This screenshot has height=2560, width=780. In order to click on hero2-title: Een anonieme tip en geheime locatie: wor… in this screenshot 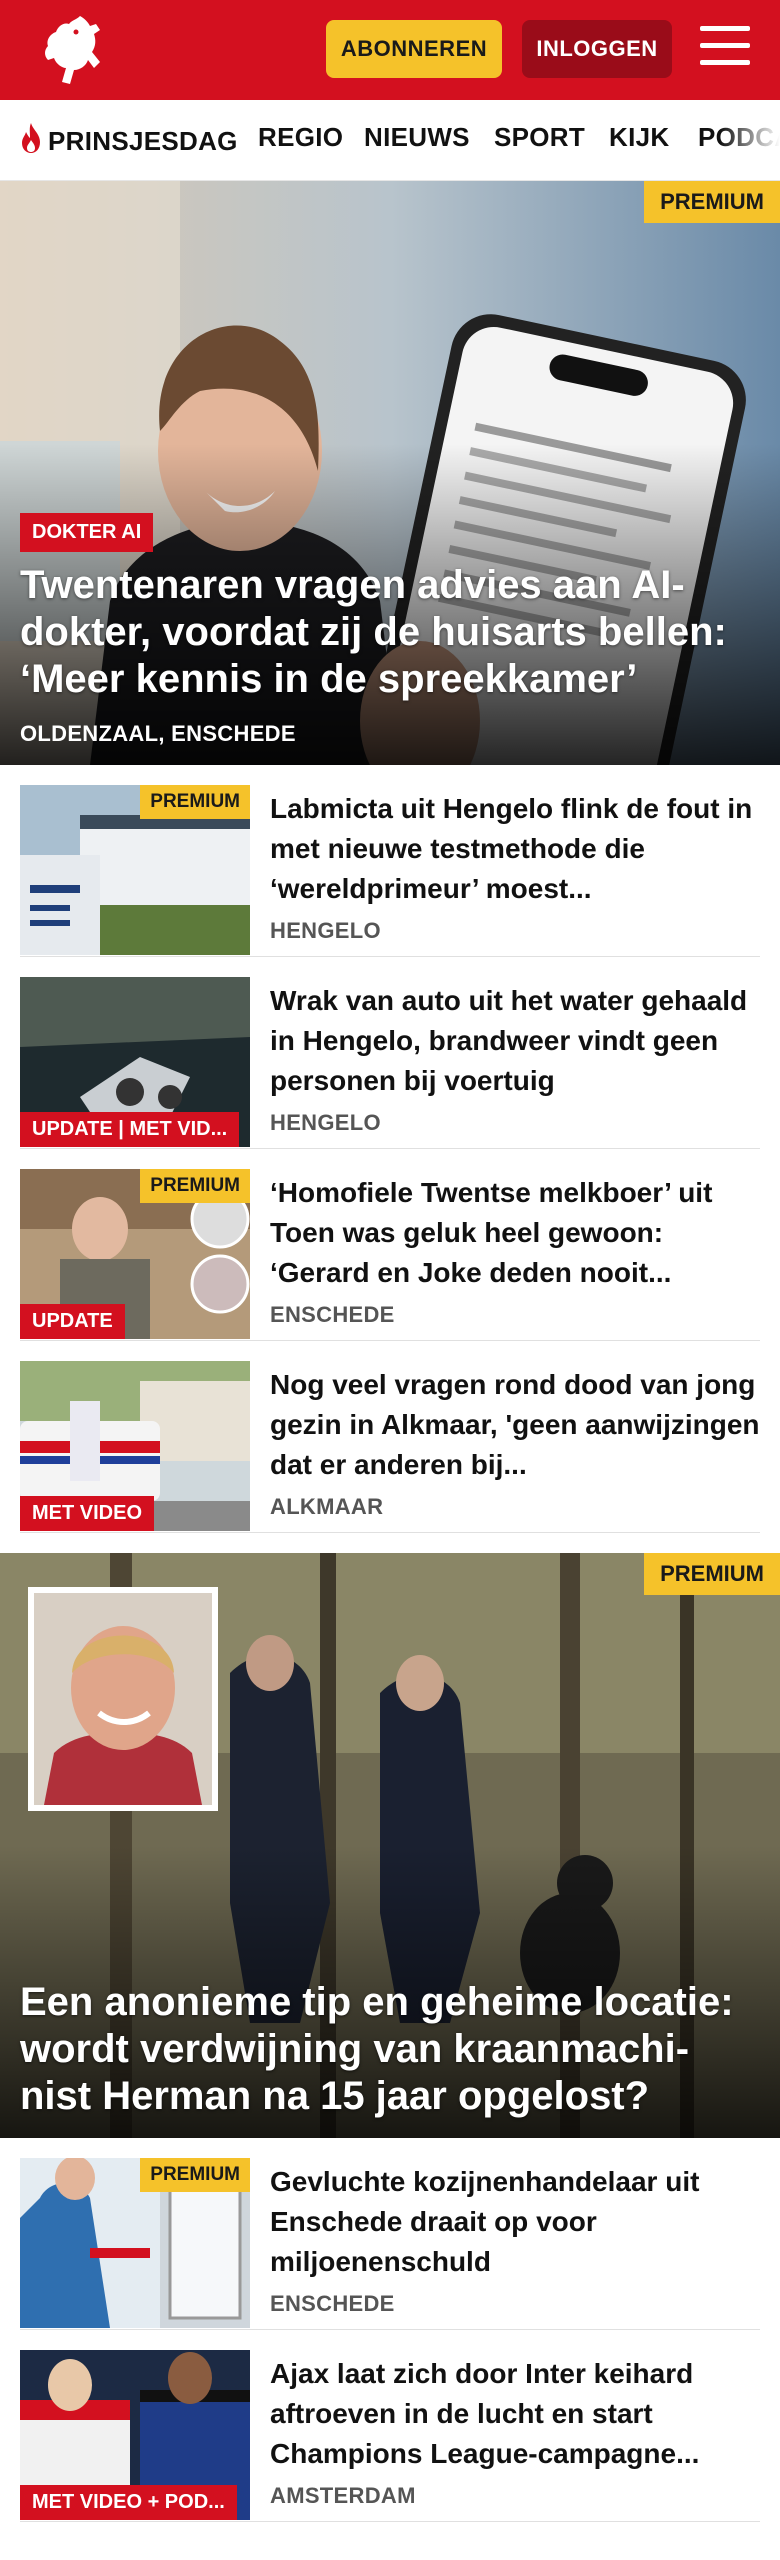, I will do `click(390, 2049)`.